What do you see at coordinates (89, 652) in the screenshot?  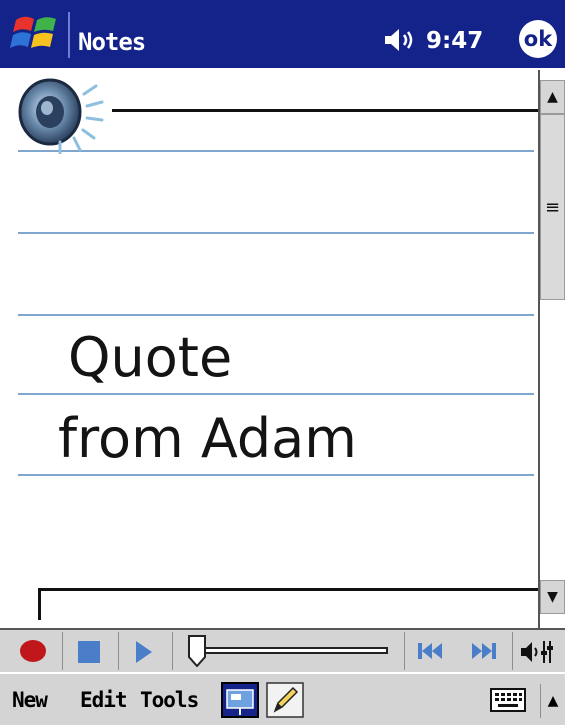 I see `stop-button` at bounding box center [89, 652].